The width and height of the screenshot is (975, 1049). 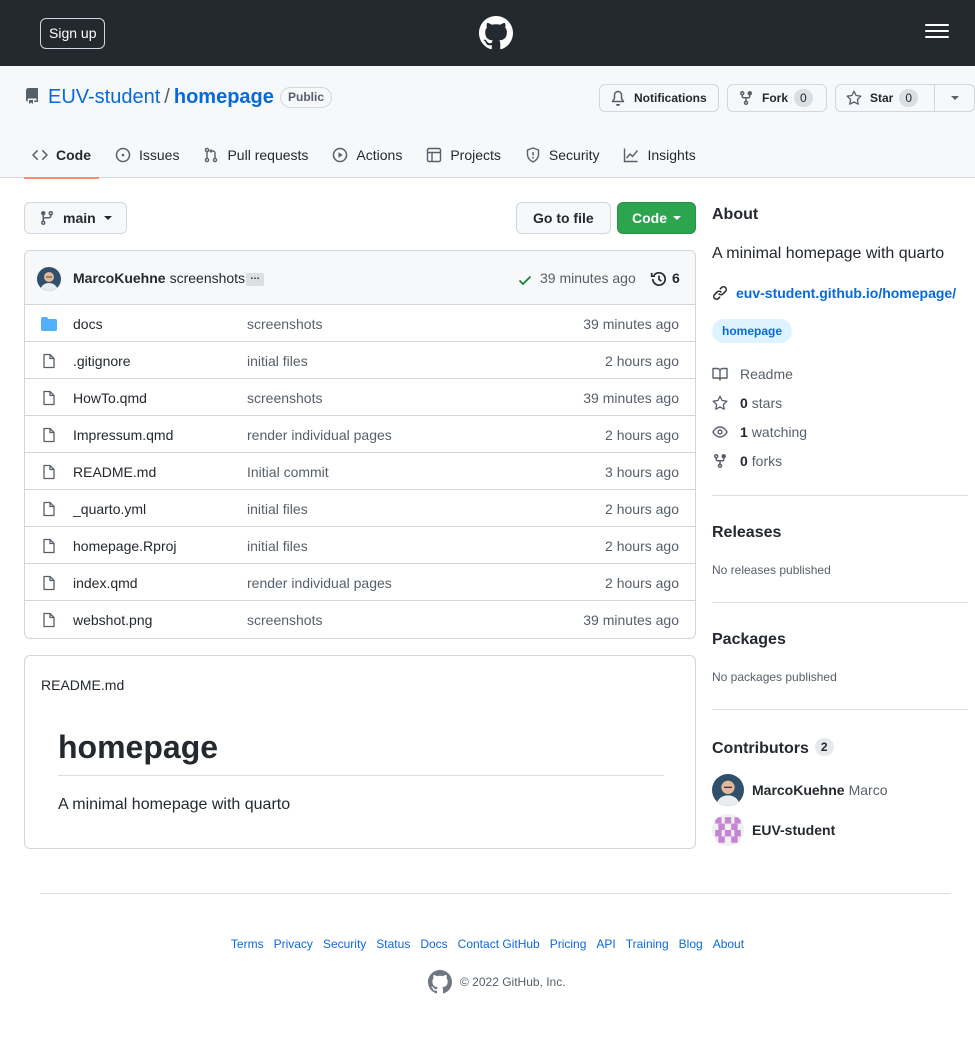 I want to click on tab-label: Projects, so click(x=475, y=155).